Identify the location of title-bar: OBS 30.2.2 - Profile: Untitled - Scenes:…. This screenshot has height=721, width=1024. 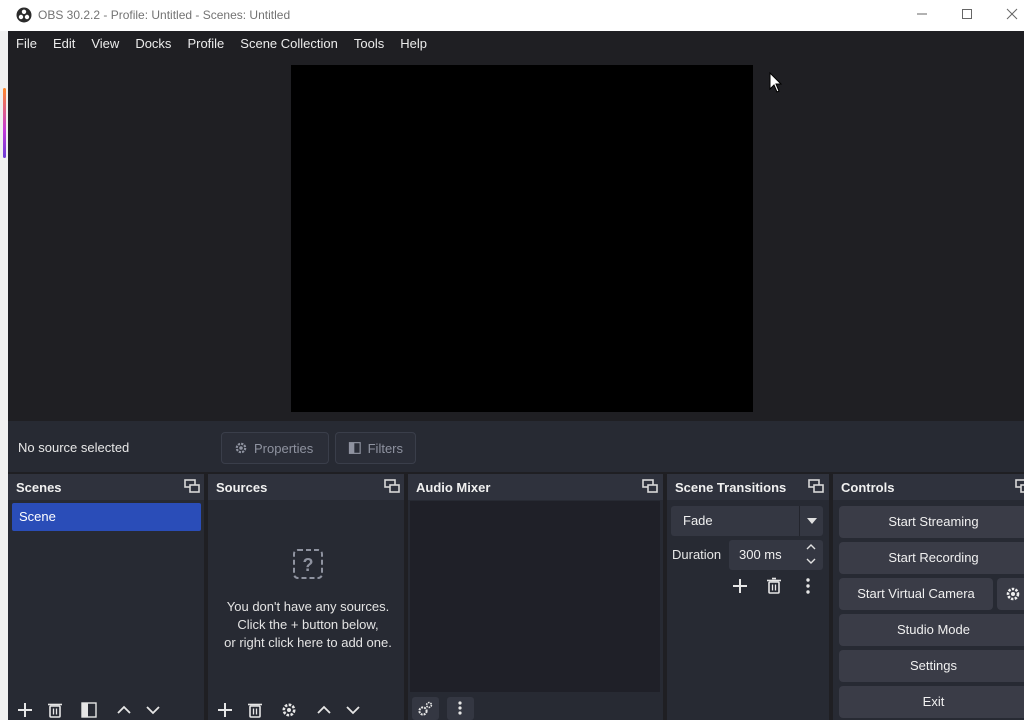
(512, 15).